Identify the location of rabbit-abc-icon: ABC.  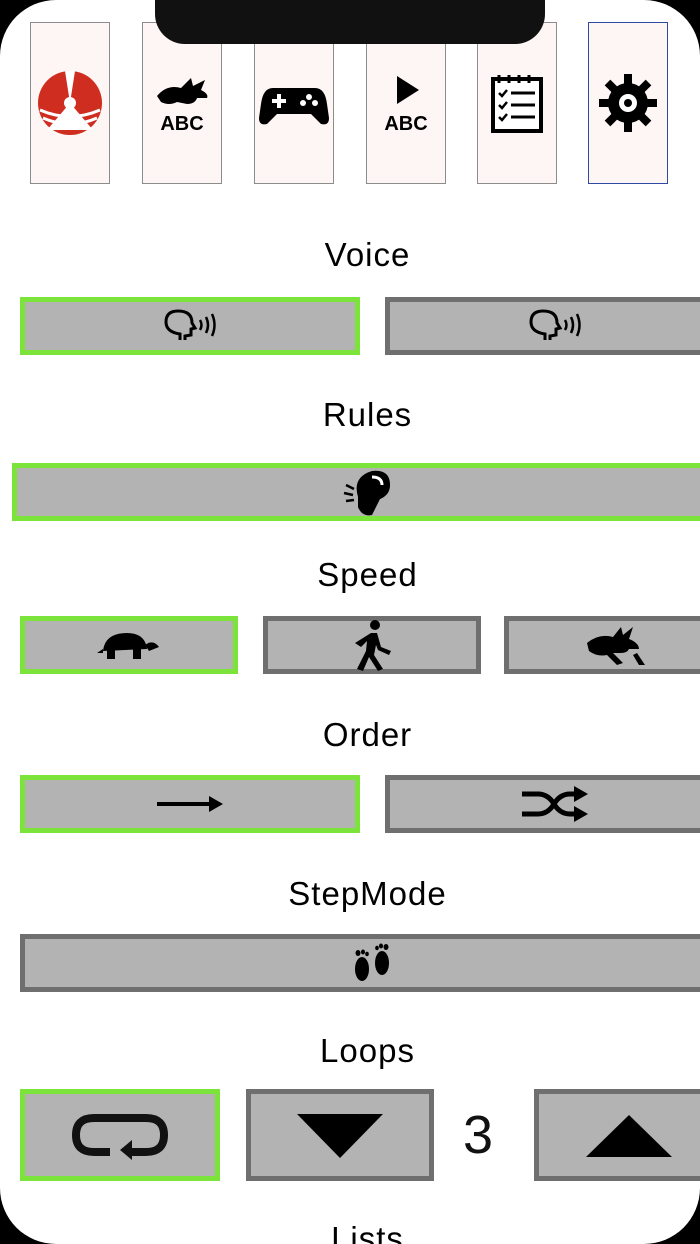
(182, 106).